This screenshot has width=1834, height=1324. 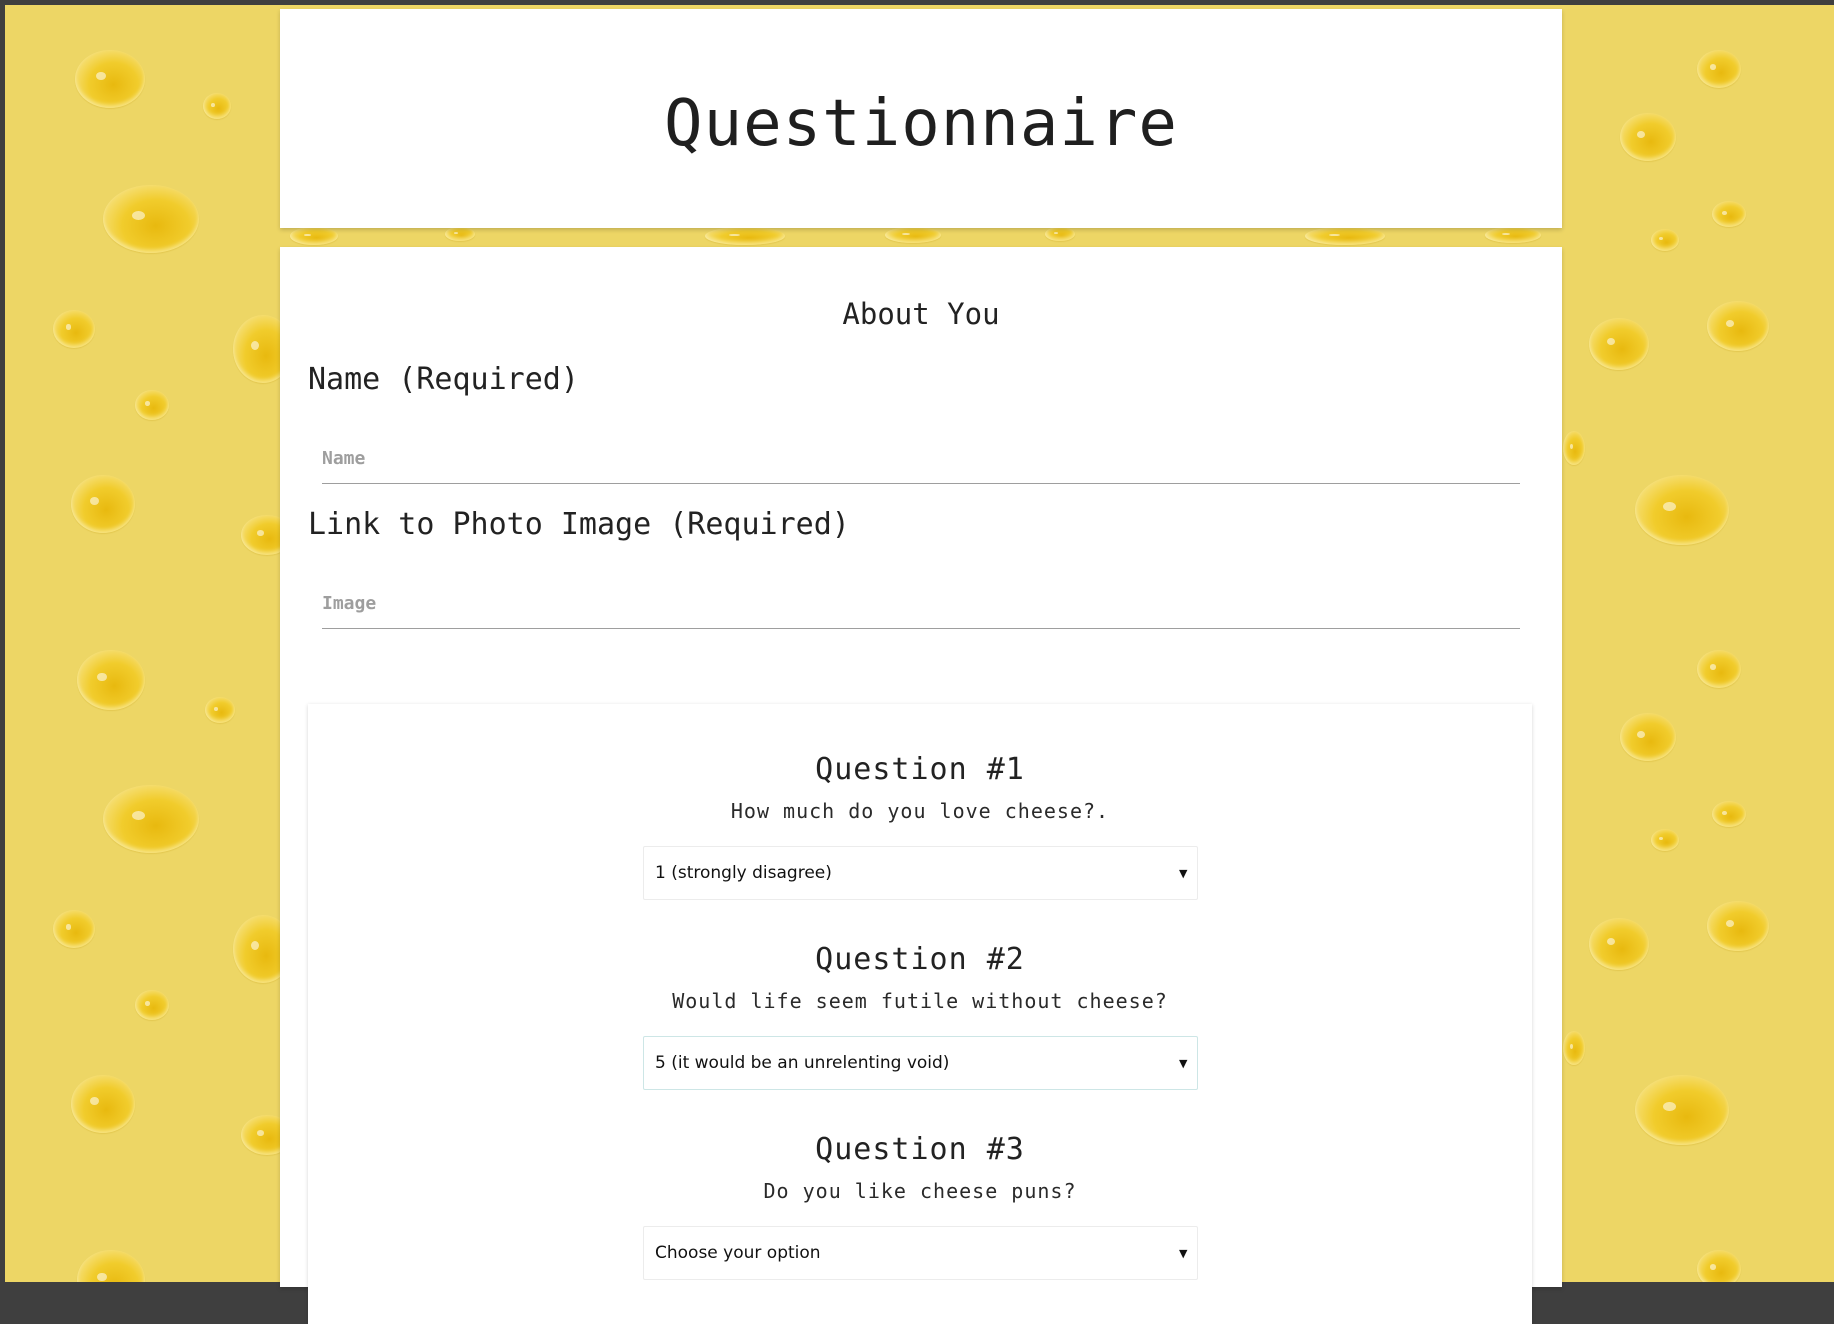 I want to click on question-text: Do you like cheese puns?, so click(x=920, y=1191).